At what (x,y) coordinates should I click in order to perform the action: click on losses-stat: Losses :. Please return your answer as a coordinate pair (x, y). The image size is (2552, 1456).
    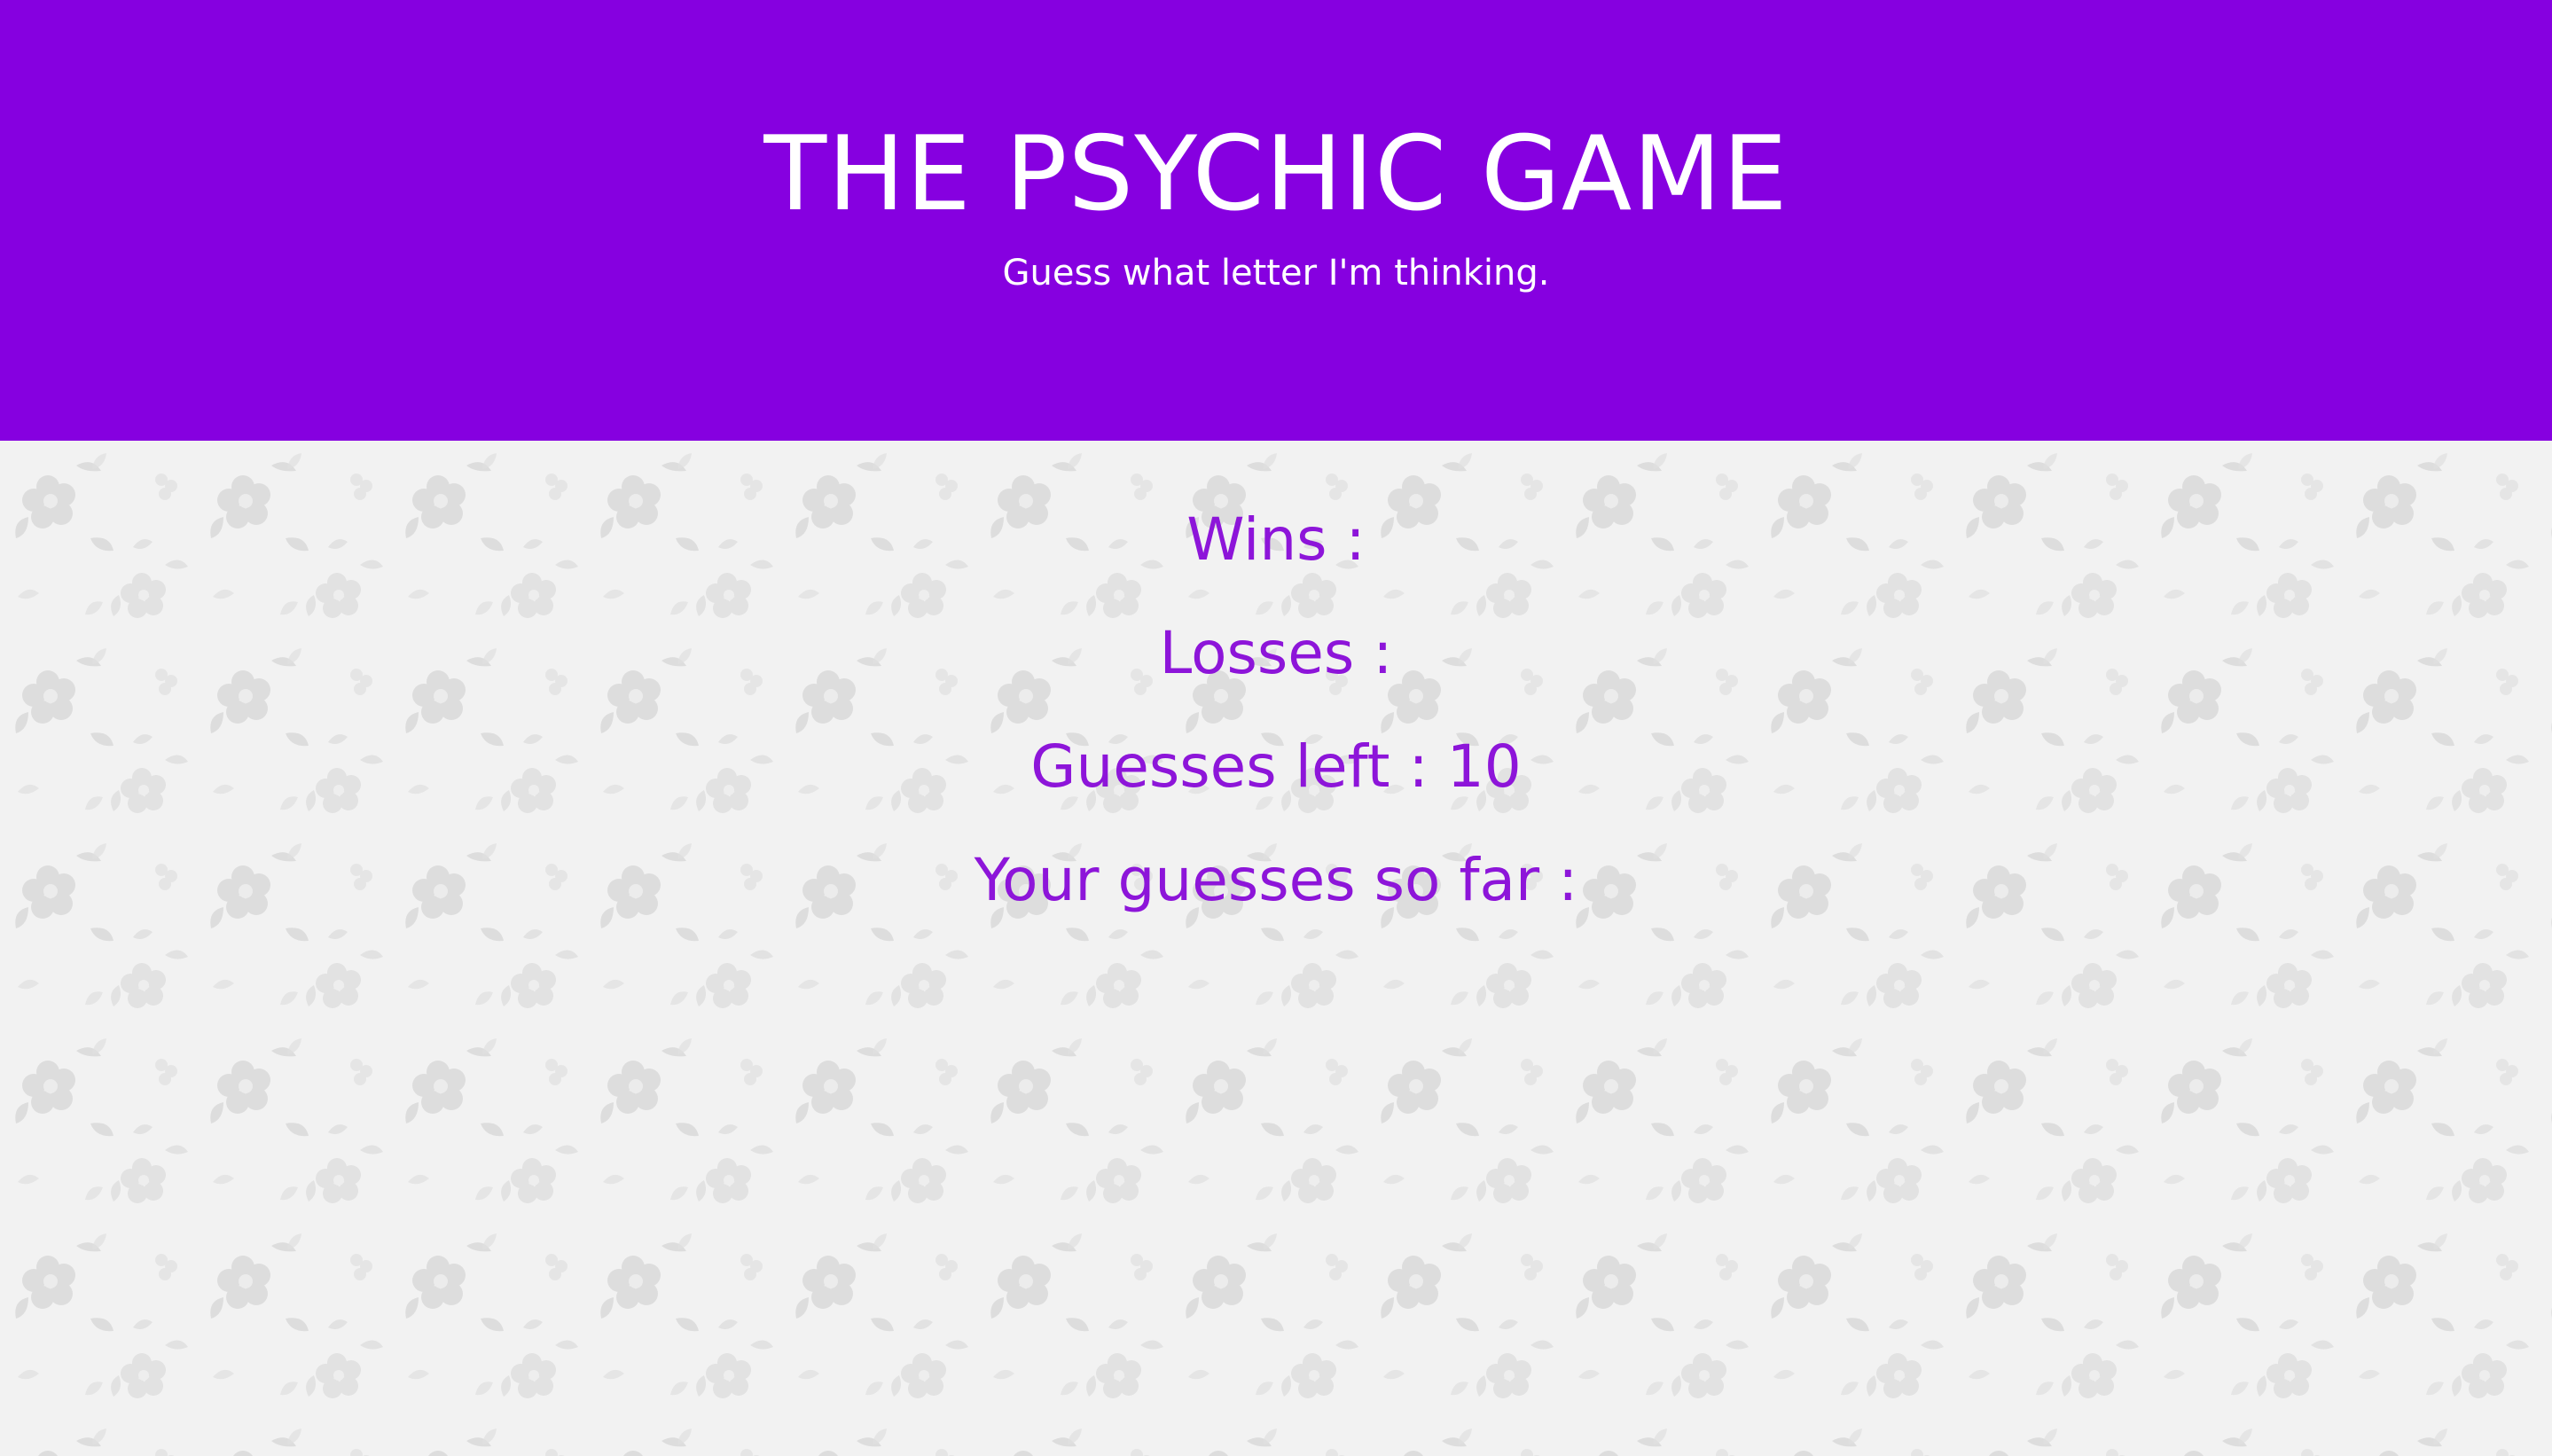
    Looking at the image, I should click on (1276, 653).